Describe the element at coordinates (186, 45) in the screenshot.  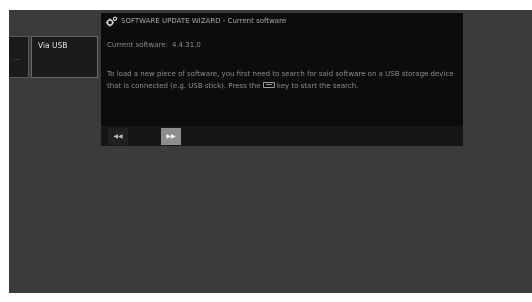
I see `current-software-version: 4.4.31.0` at that location.